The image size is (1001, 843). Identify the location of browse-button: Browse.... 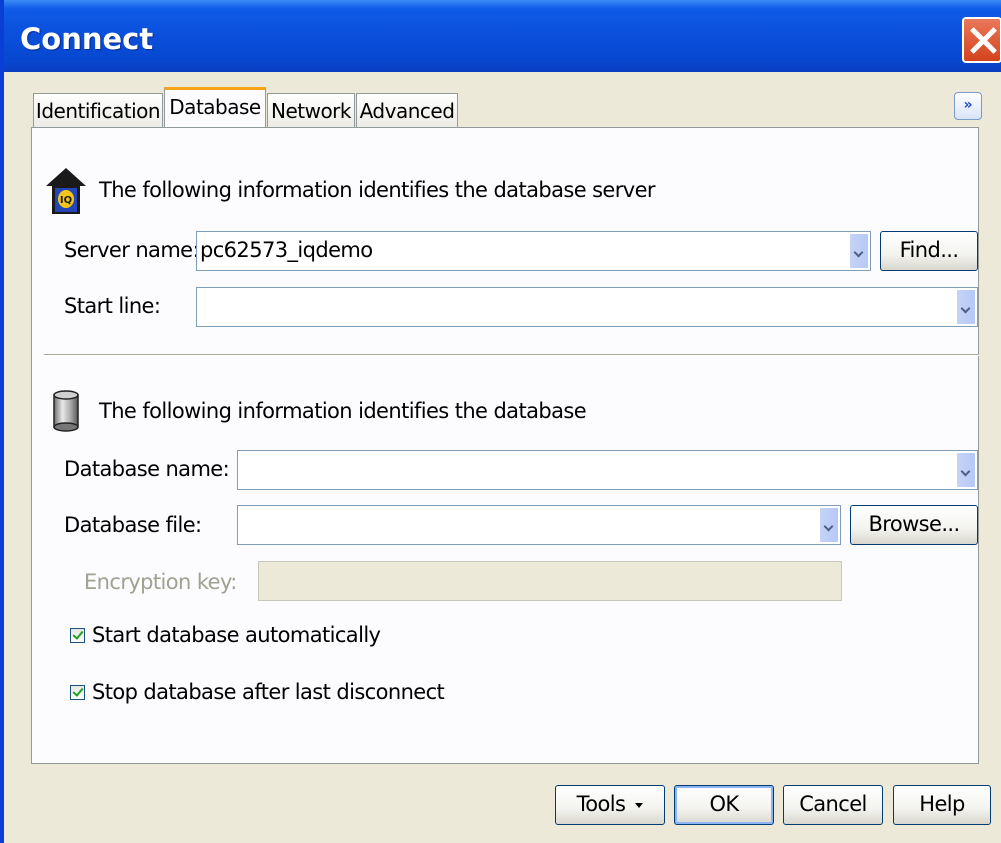
(914, 525).